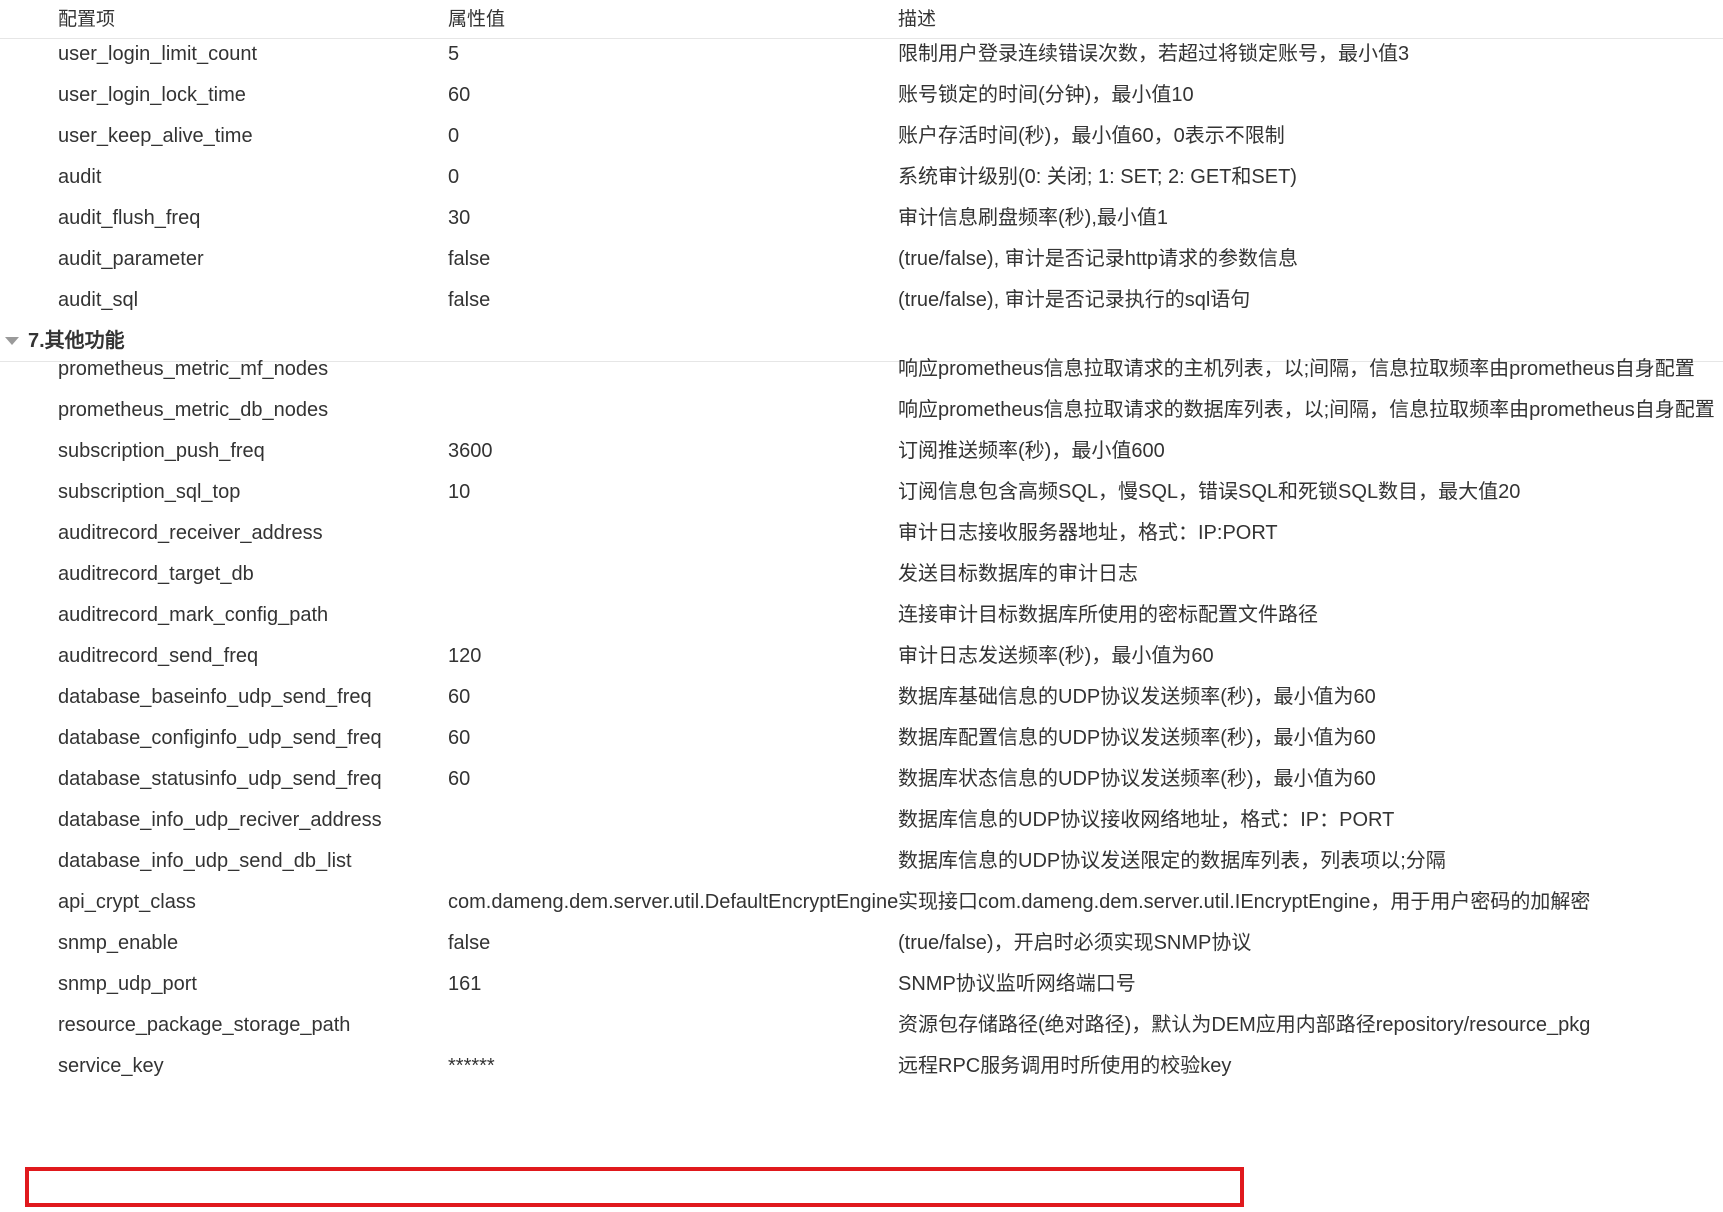 Image resolution: width=1723 pixels, height=1212 pixels. I want to click on config-desc-cell: 系统审计级别(0: 关闭; 1: SET; 2: GET和SET), so click(1097, 177).